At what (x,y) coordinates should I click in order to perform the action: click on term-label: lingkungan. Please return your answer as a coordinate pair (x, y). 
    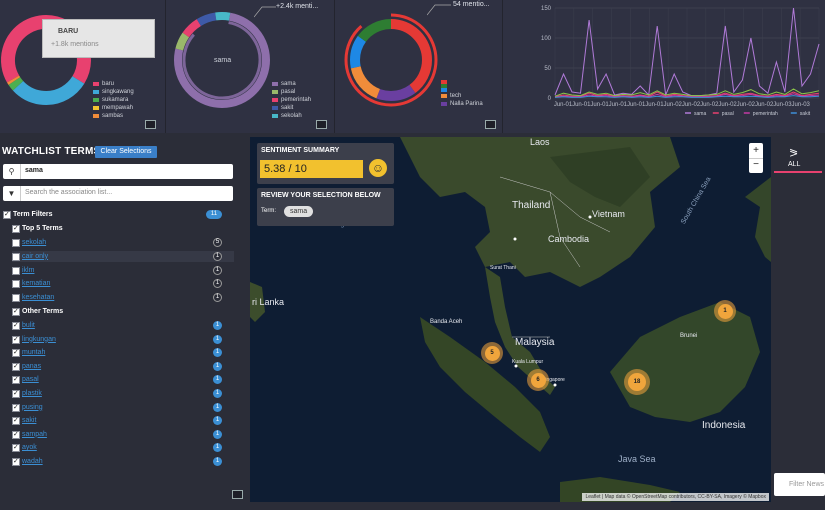
    Looking at the image, I should click on (39, 339).